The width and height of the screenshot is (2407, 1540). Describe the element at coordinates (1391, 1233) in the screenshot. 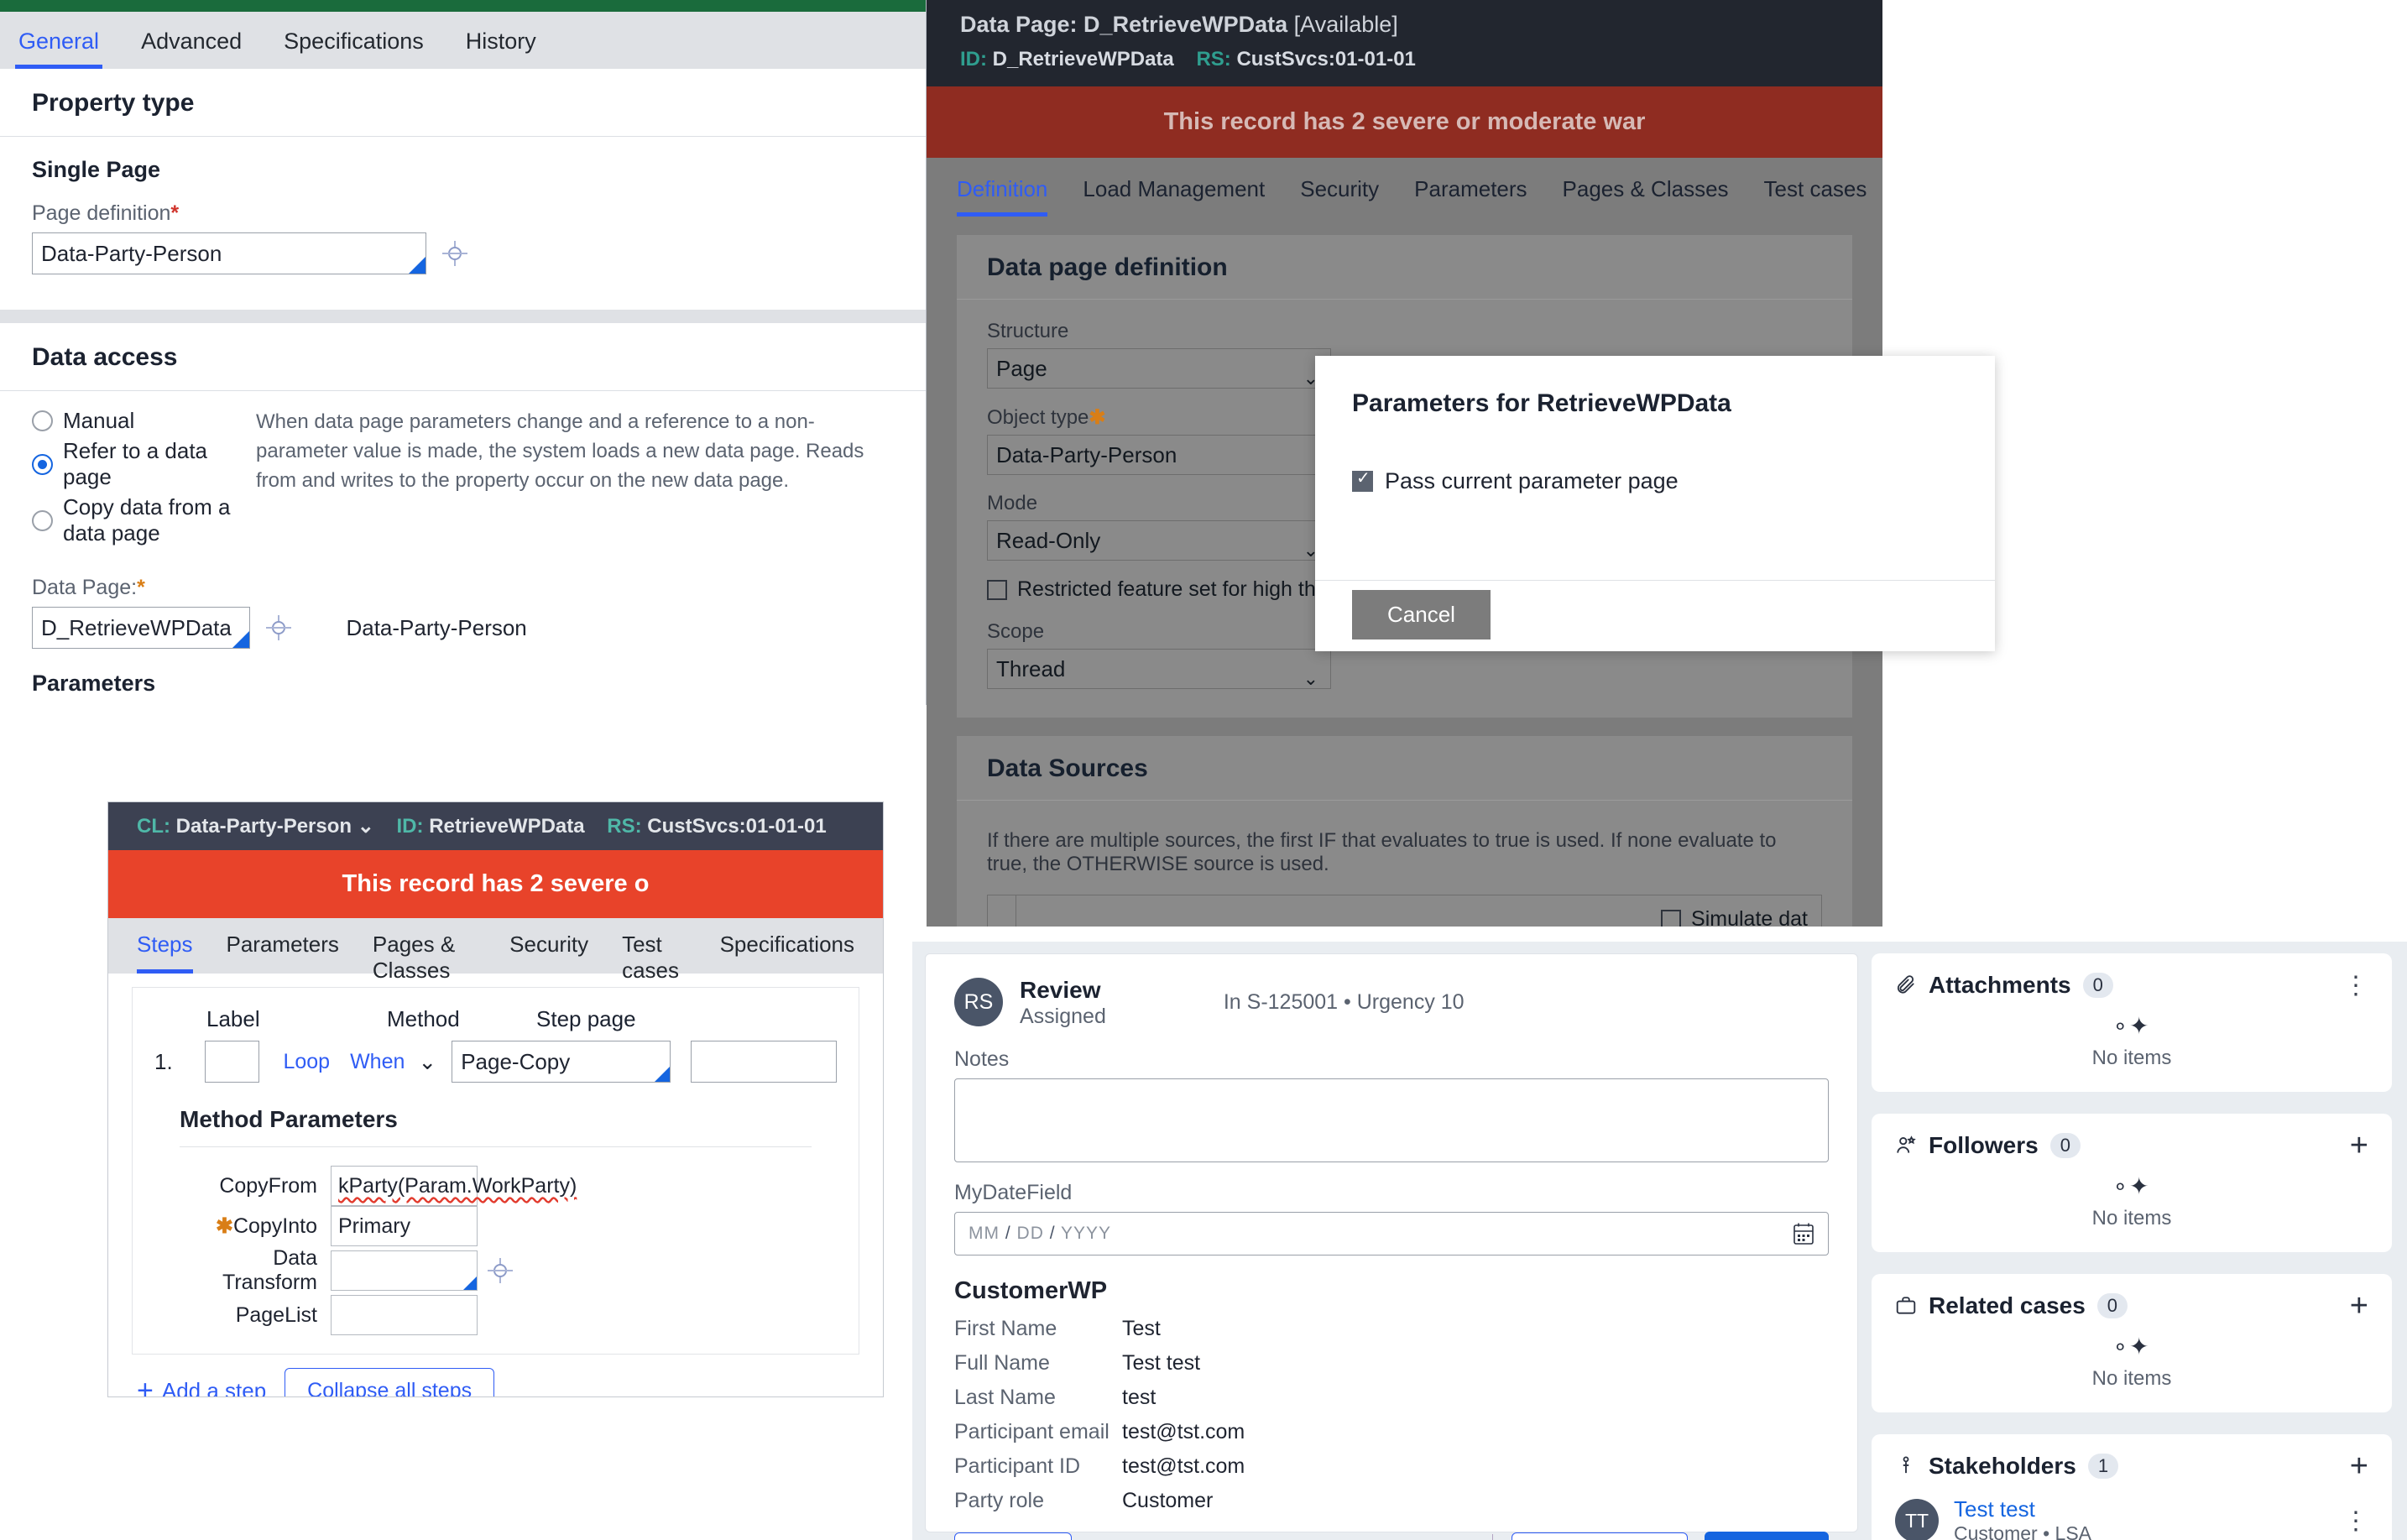

I see `mydatefield-input: MM / DD / YYYY` at that location.